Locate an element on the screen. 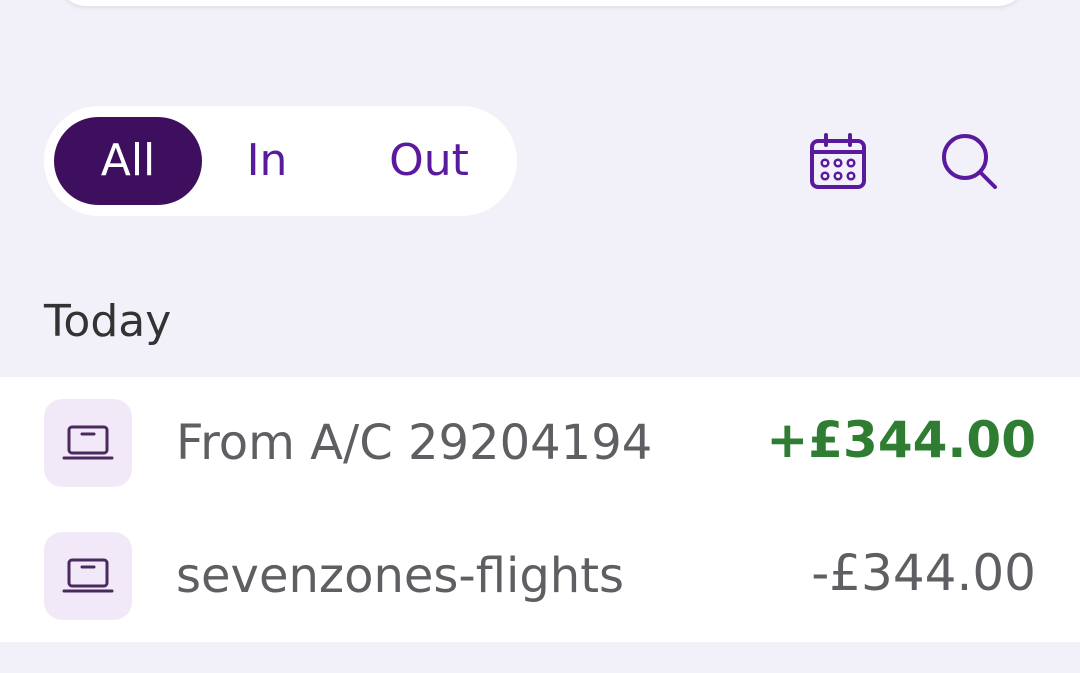 The width and height of the screenshot is (1080, 673). calendar-icon is located at coordinates (838, 161).